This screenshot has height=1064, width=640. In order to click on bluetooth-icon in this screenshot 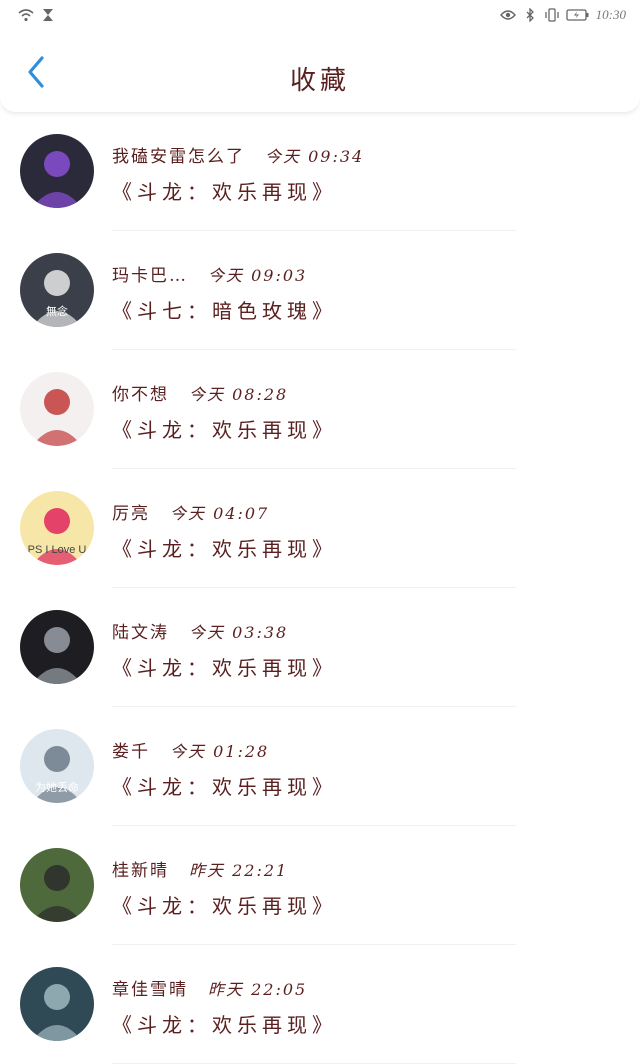, I will do `click(530, 15)`.